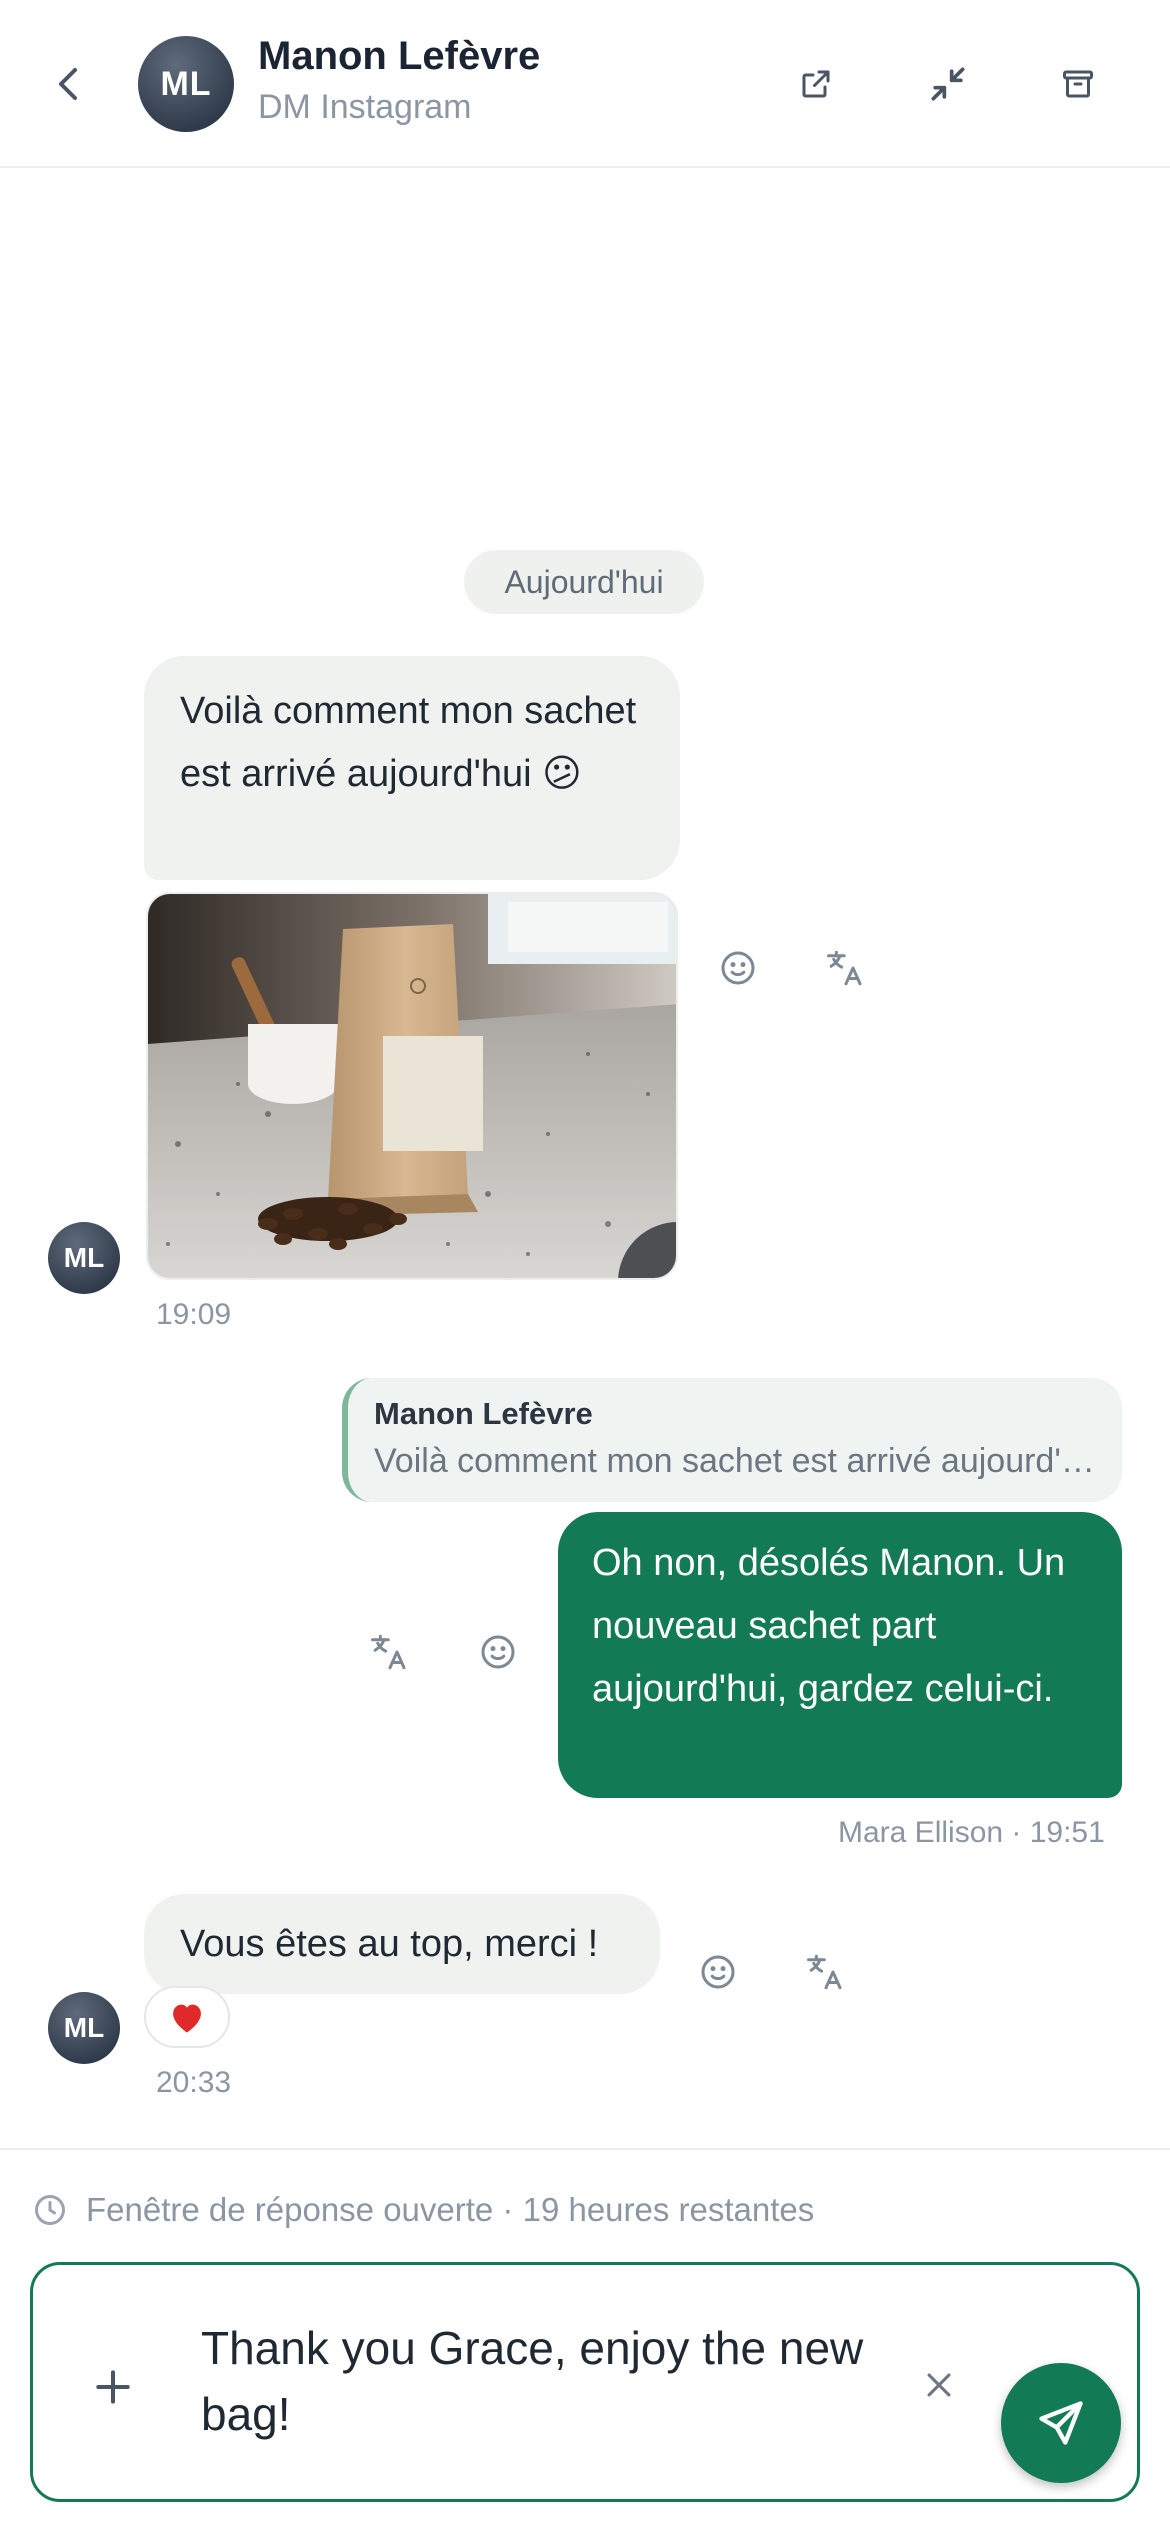  I want to click on send-icon, so click(1061, 2423).